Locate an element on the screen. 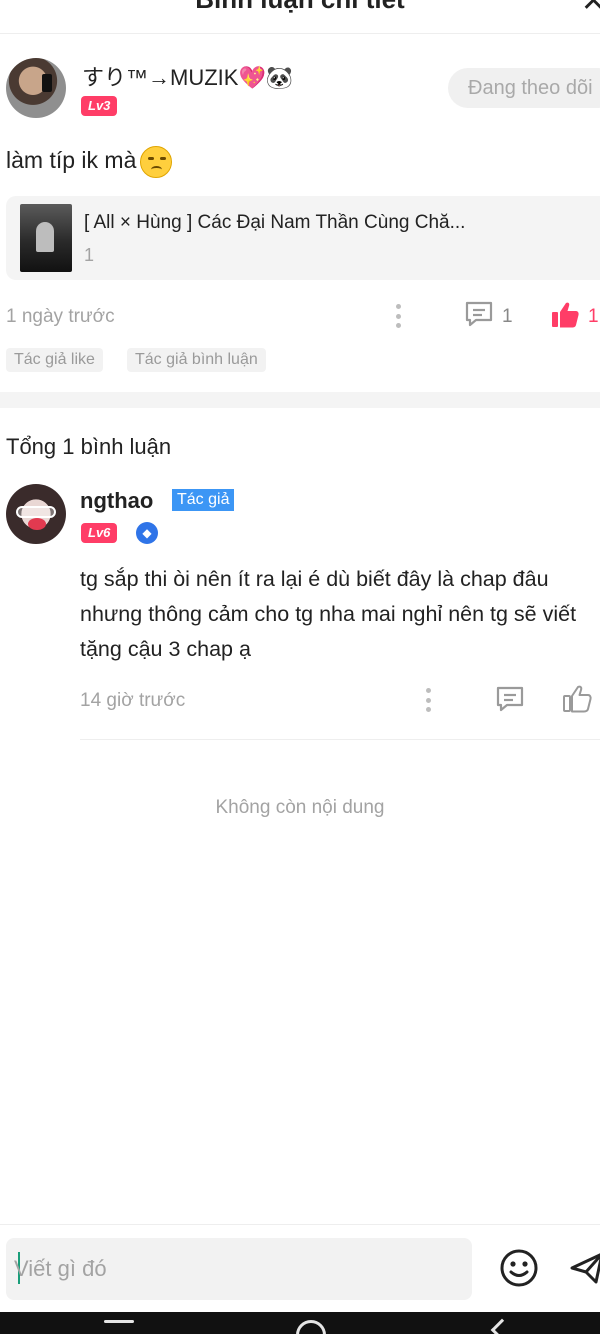  emoji-icon is located at coordinates (519, 1268).